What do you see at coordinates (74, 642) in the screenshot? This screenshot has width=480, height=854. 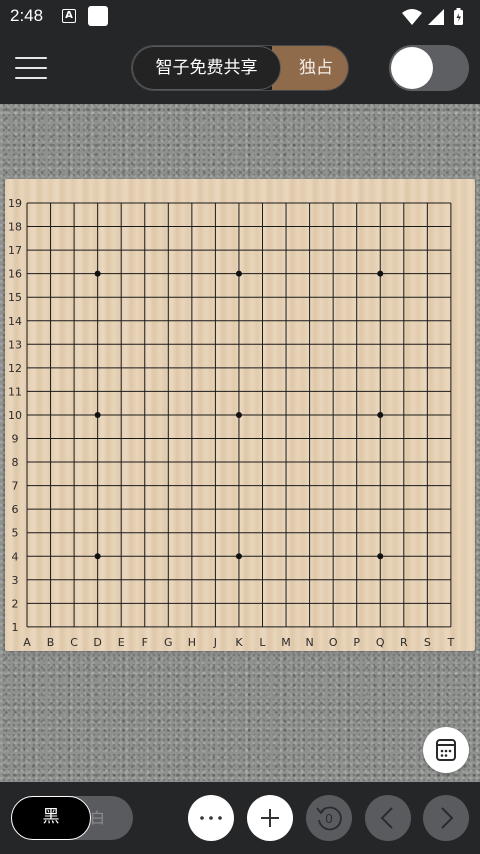 I see `column-label: C` at bounding box center [74, 642].